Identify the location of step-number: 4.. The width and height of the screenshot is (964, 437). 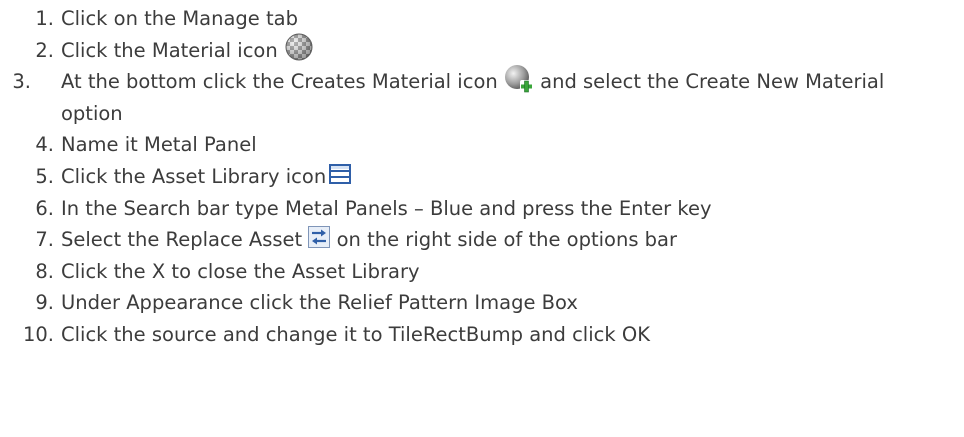
(44, 145).